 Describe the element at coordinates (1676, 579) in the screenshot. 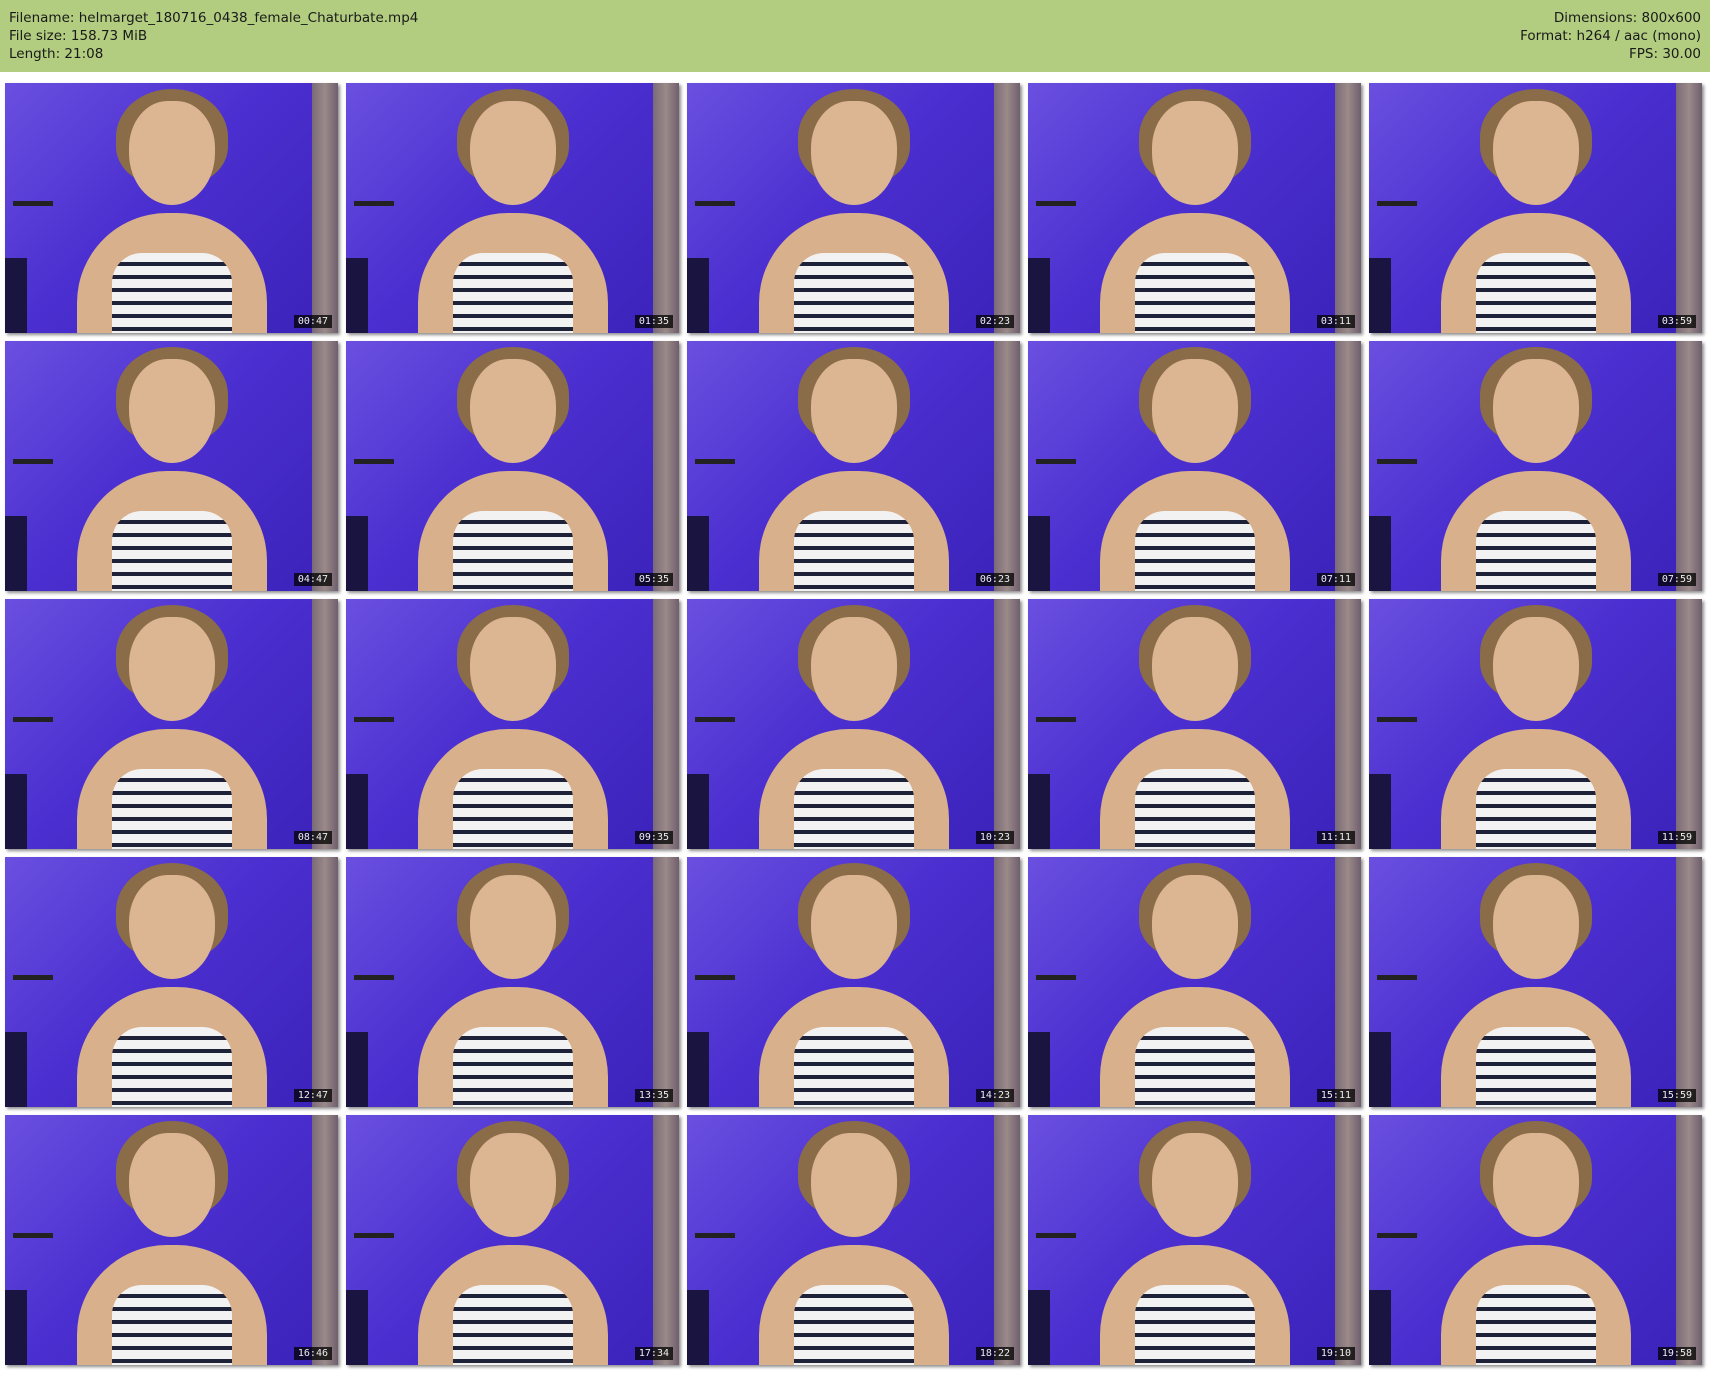

I see `timestamp: 07:59` at that location.